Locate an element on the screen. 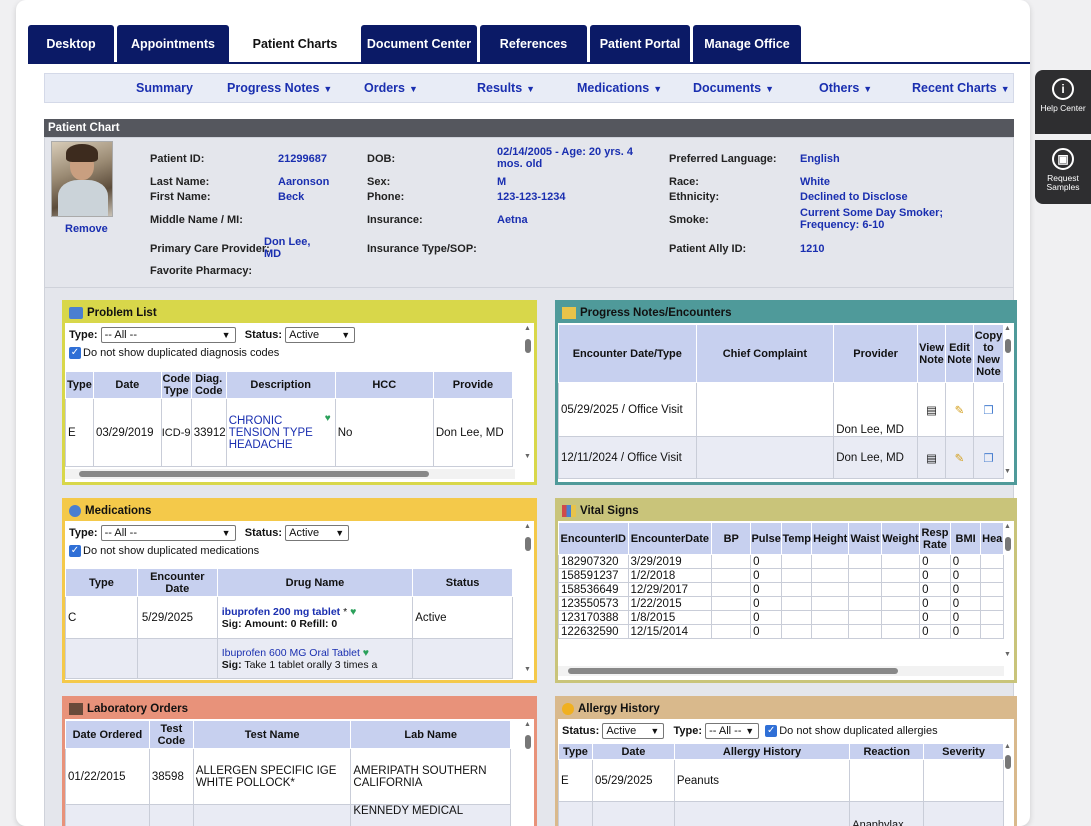 This screenshot has width=1091, height=826. problem-hscroll is located at coordinates (290, 474).